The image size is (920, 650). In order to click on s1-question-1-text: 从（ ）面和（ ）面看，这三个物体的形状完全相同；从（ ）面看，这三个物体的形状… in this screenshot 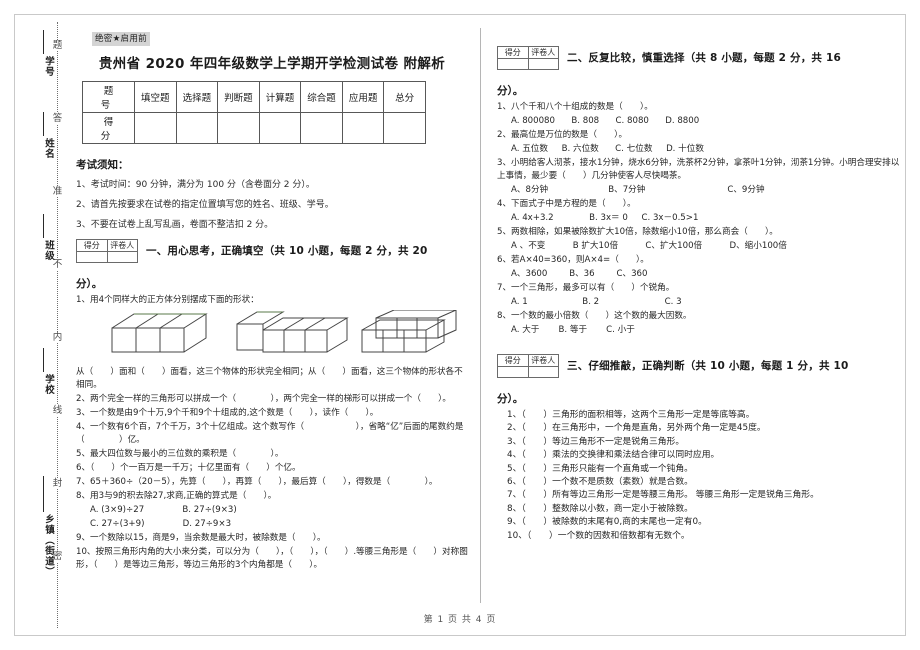, I will do `click(269, 378)`.